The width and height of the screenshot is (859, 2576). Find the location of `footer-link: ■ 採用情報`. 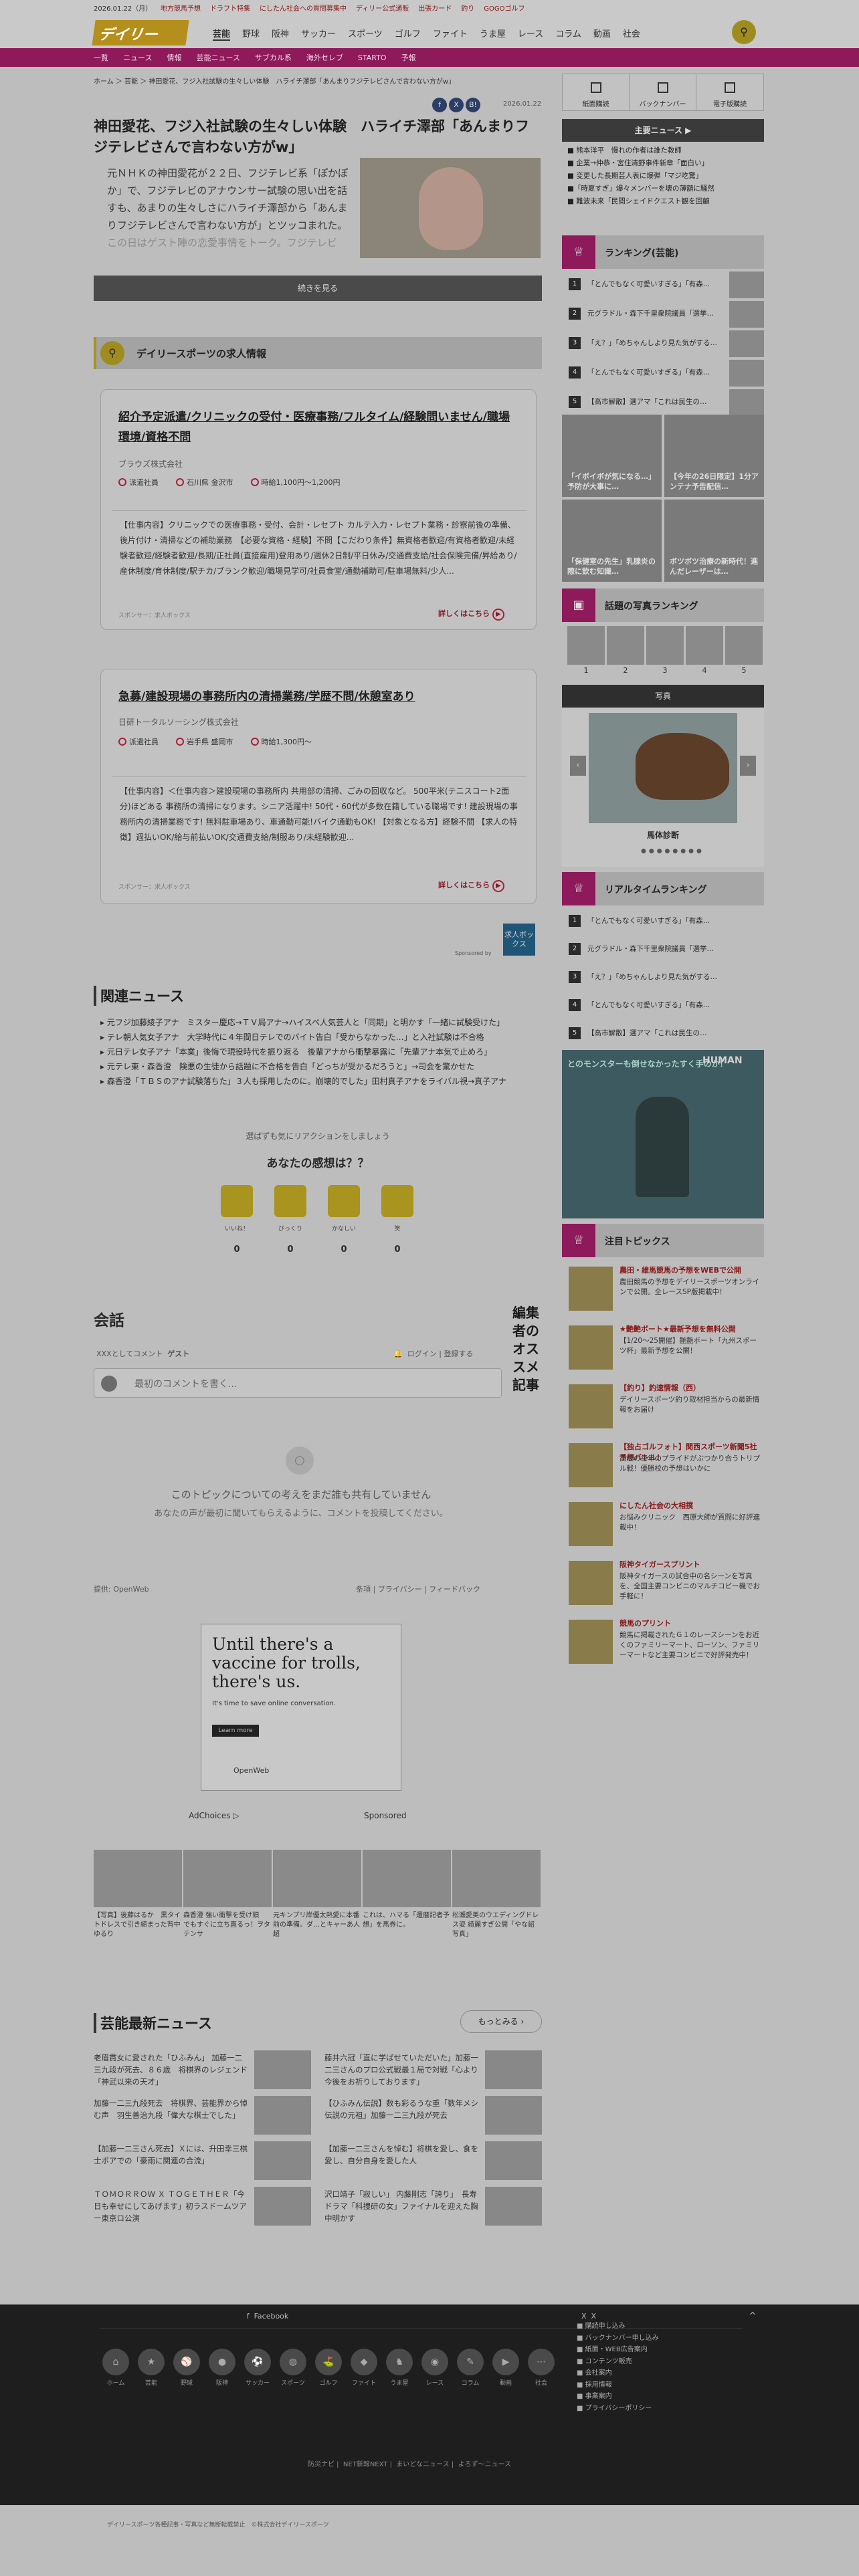

footer-link: ■ 採用情報 is located at coordinates (664, 2385).